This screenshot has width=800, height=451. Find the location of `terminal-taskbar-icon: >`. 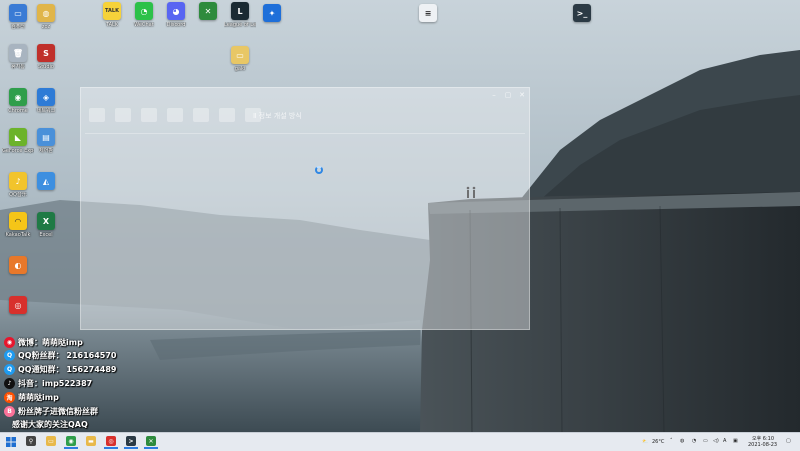

terminal-taskbar-icon: > is located at coordinates (131, 442).